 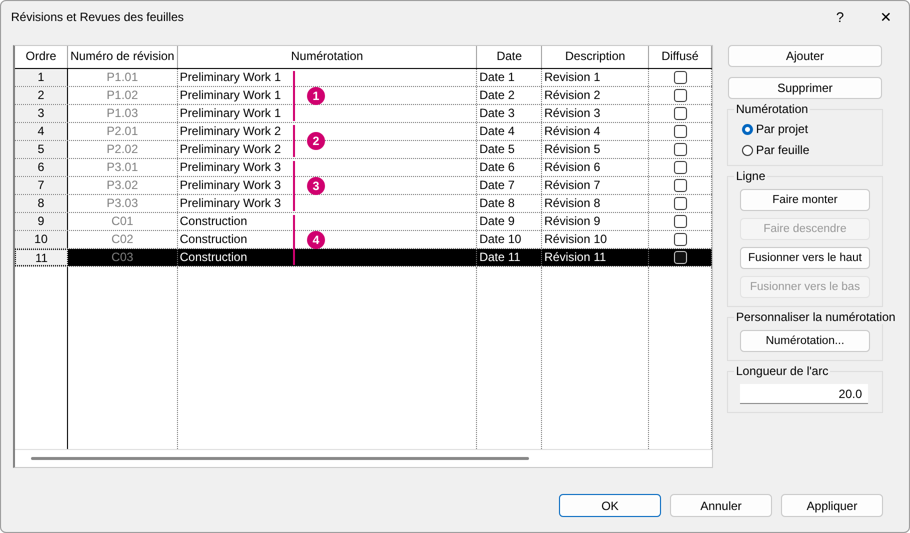 What do you see at coordinates (509, 257) in the screenshot?
I see `table-cell: Date 11` at bounding box center [509, 257].